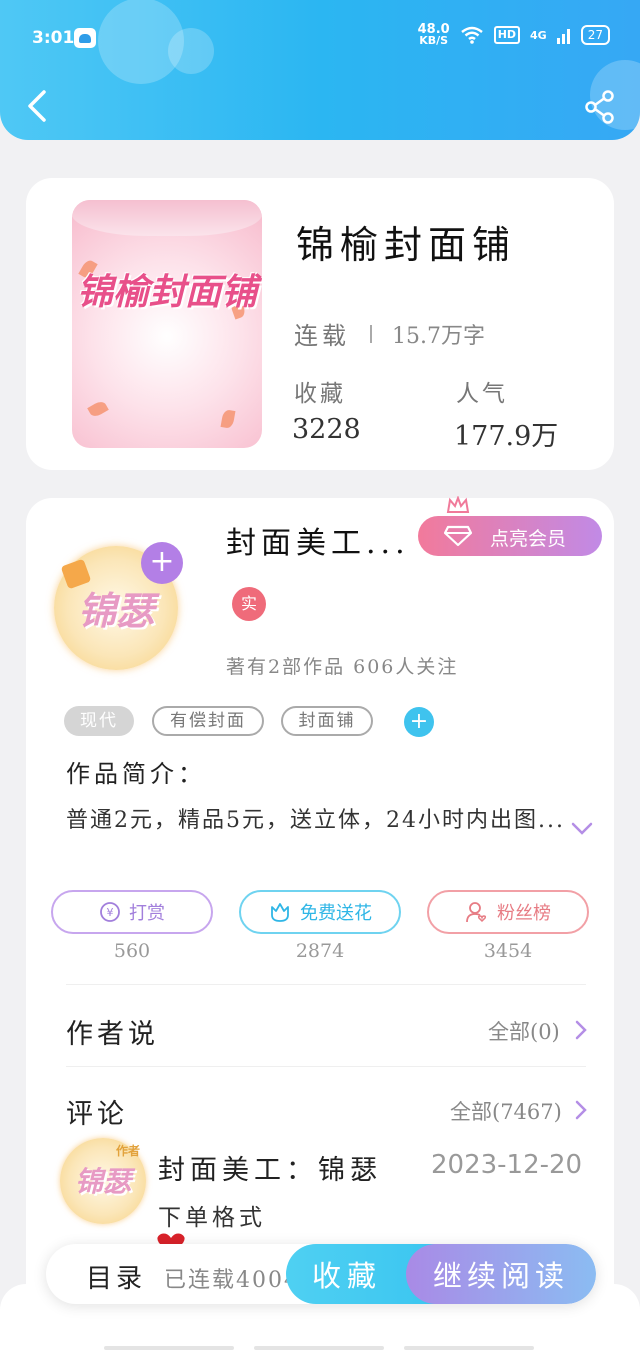  Describe the element at coordinates (476, 912) in the screenshot. I see `fan-user-icon` at that location.